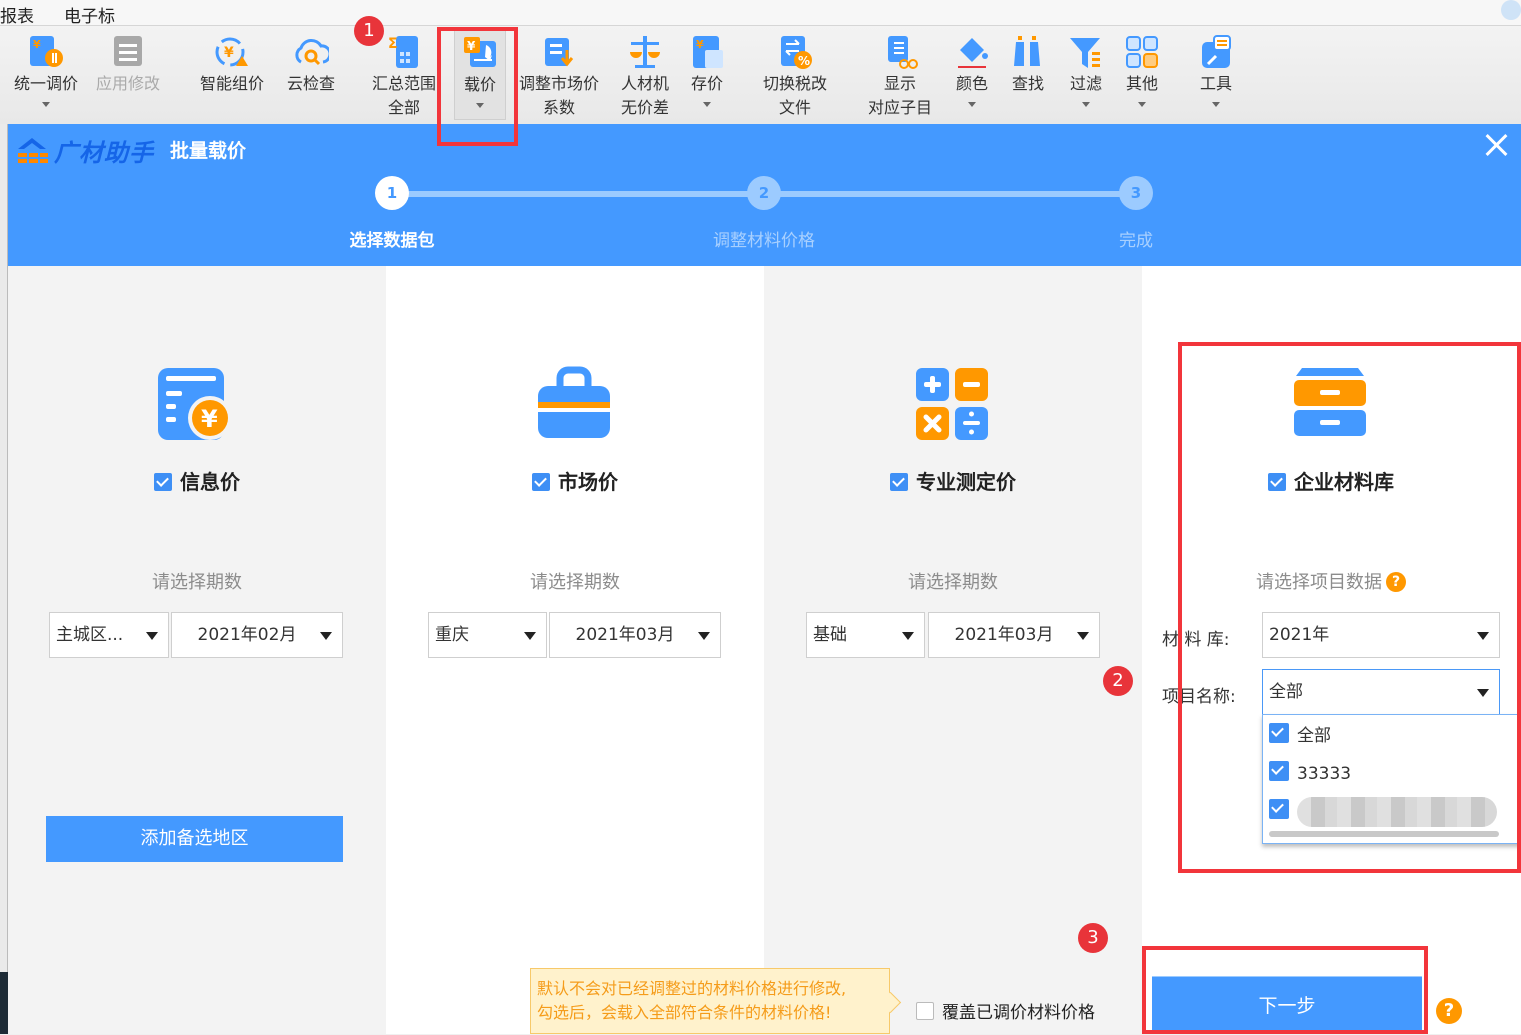 The height and width of the screenshot is (1035, 1521). What do you see at coordinates (865, 635) in the screenshot?
I see `professional-price-category-select: 基础` at bounding box center [865, 635].